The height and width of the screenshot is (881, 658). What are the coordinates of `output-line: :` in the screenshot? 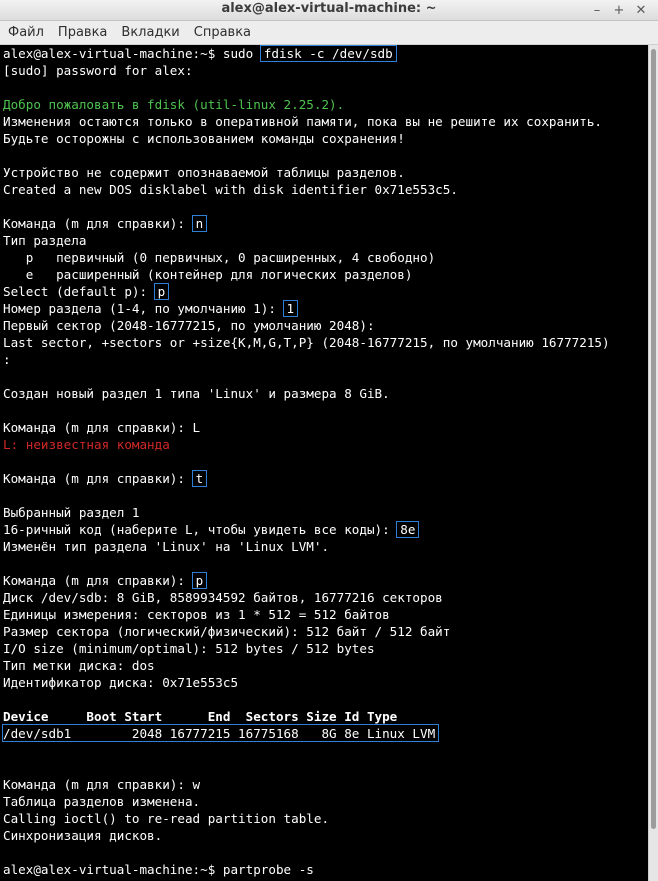 It's located at (7, 359).